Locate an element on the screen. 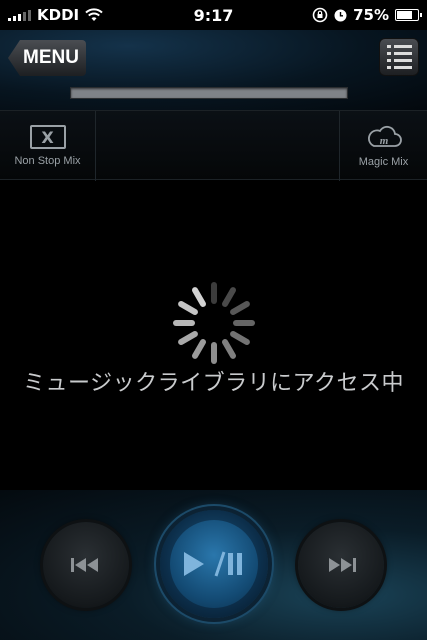 This screenshot has width=427, height=640. mode-bar: X Non Stop Mix m Magic Mix is located at coordinates (213, 145).